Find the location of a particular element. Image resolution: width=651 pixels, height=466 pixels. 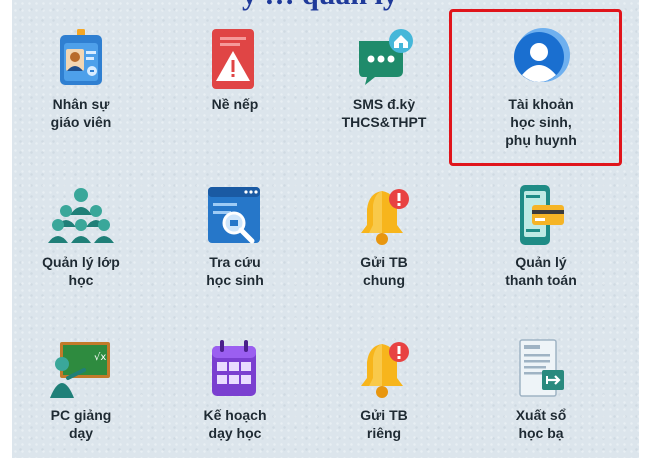

highlight-box is located at coordinates (535, 87).